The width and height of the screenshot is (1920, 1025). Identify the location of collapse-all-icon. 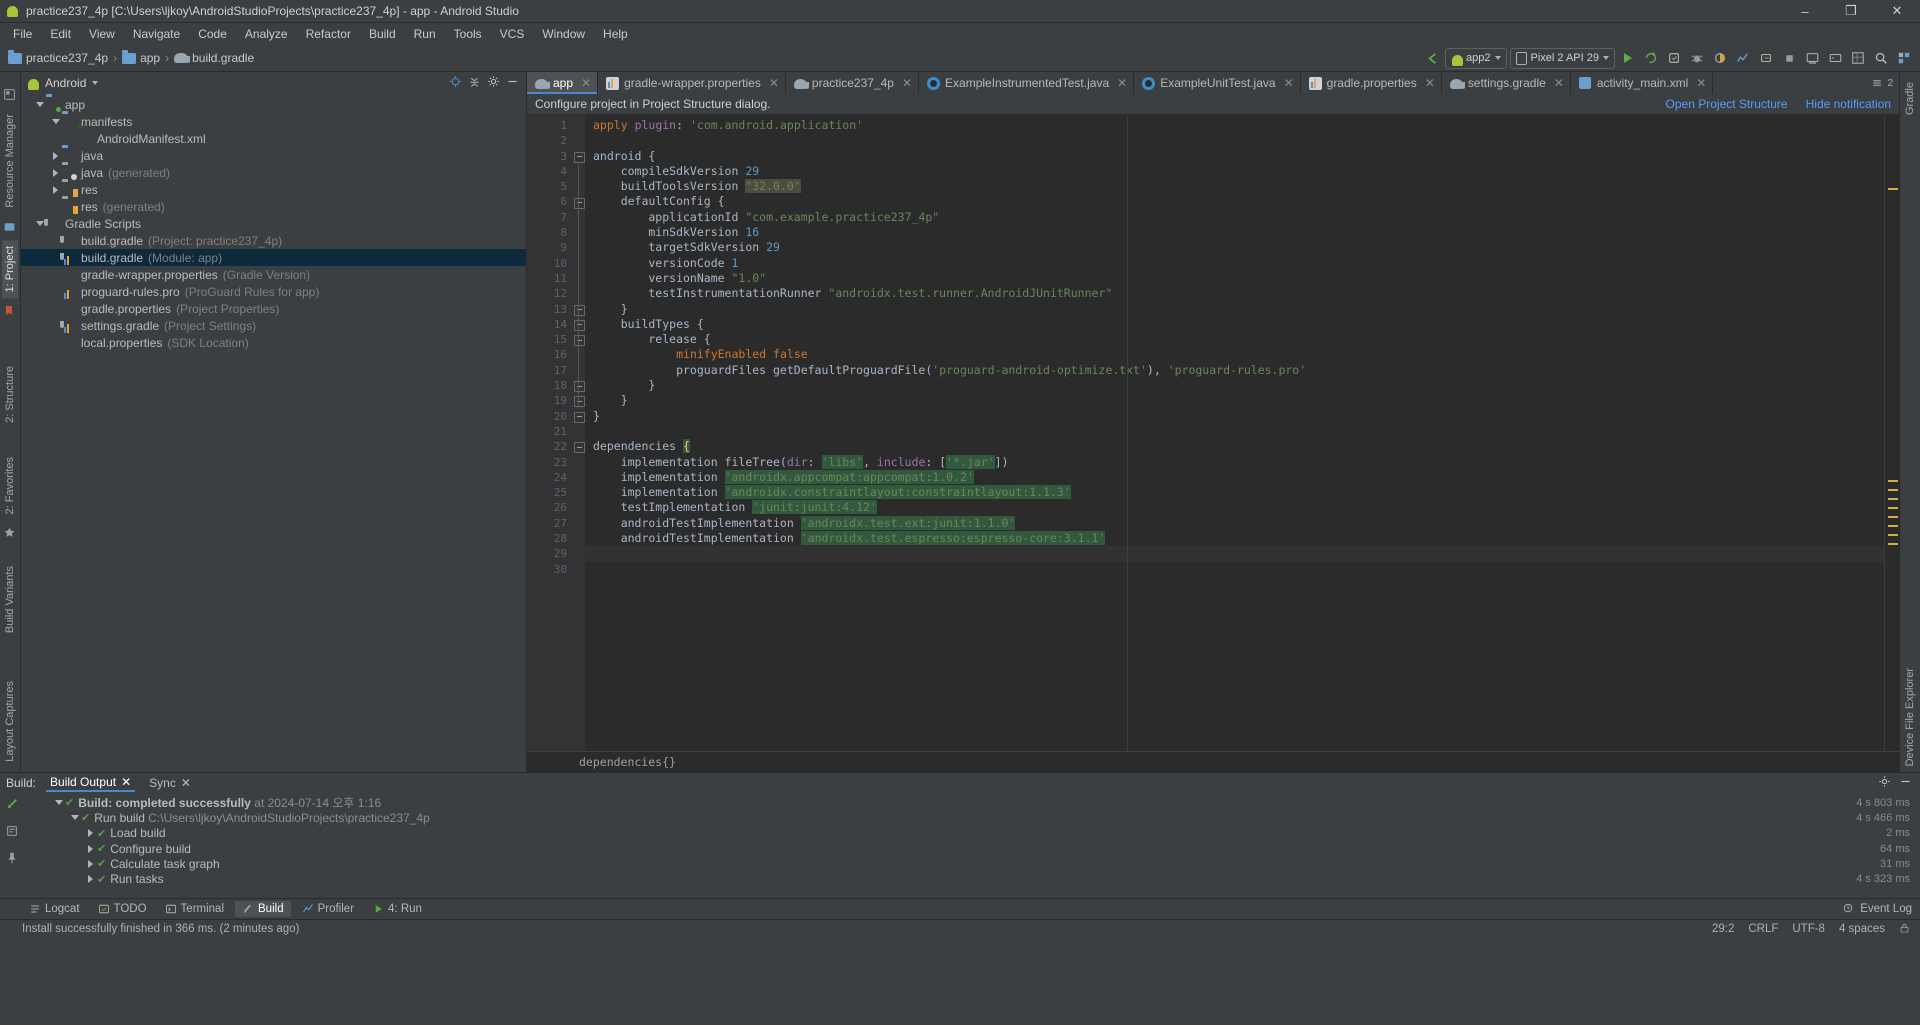
(474, 83).